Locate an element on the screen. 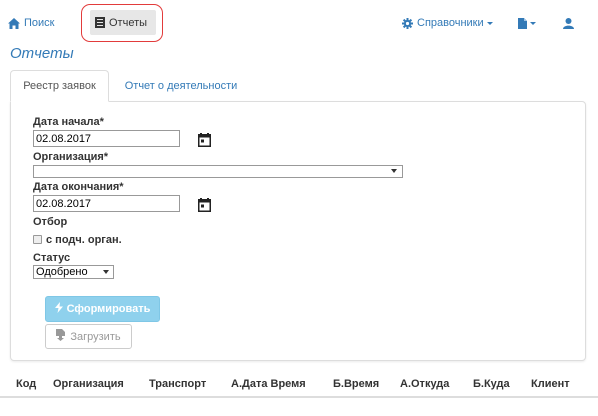 The width and height of the screenshot is (598, 416). nav-search: Поиск is located at coordinates (31, 23).